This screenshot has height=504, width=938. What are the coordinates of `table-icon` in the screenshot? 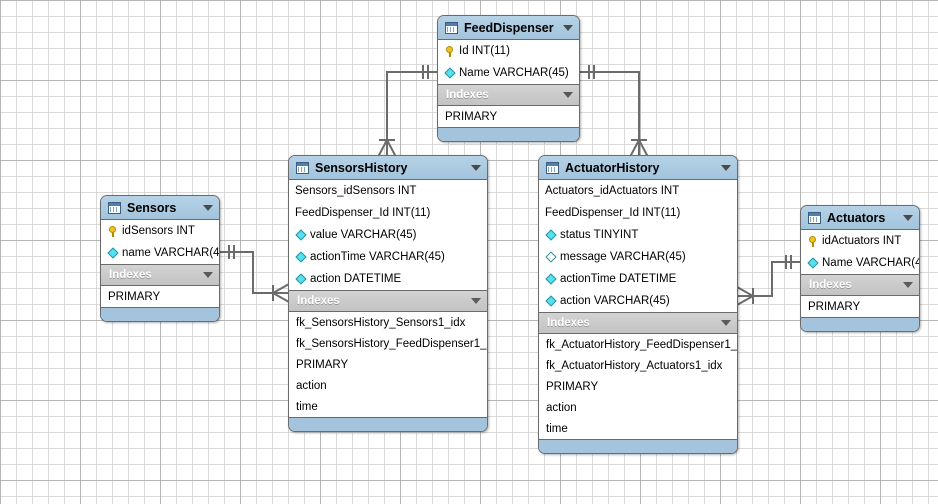 It's located at (114, 207).